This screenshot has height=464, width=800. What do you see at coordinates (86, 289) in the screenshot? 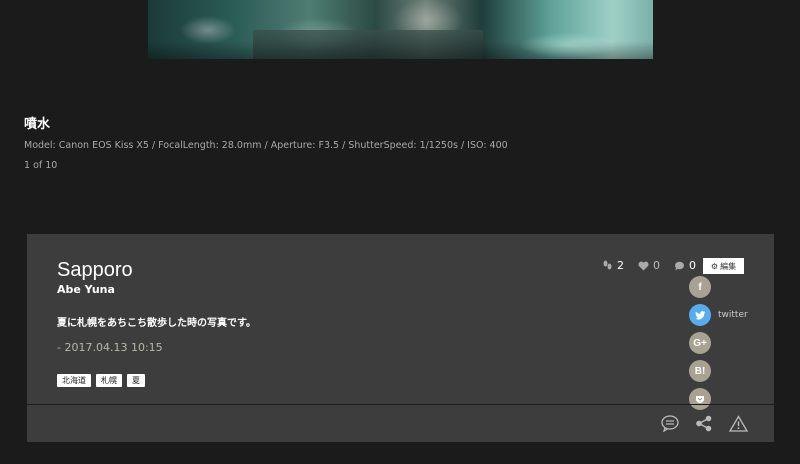
I see `album-author: Abe Yuna` at bounding box center [86, 289].